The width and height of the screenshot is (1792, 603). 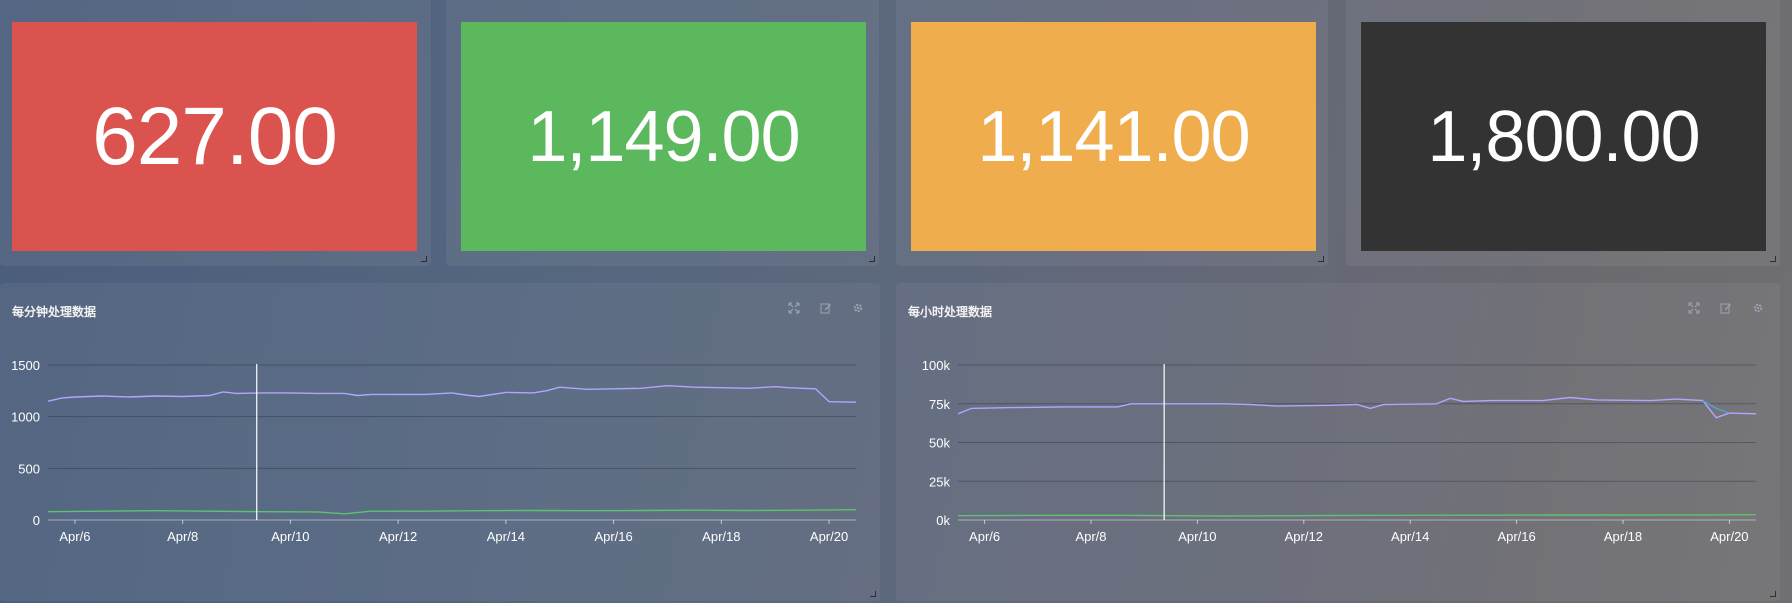 I want to click on stat-tile-1: 627.00, so click(x=214, y=136).